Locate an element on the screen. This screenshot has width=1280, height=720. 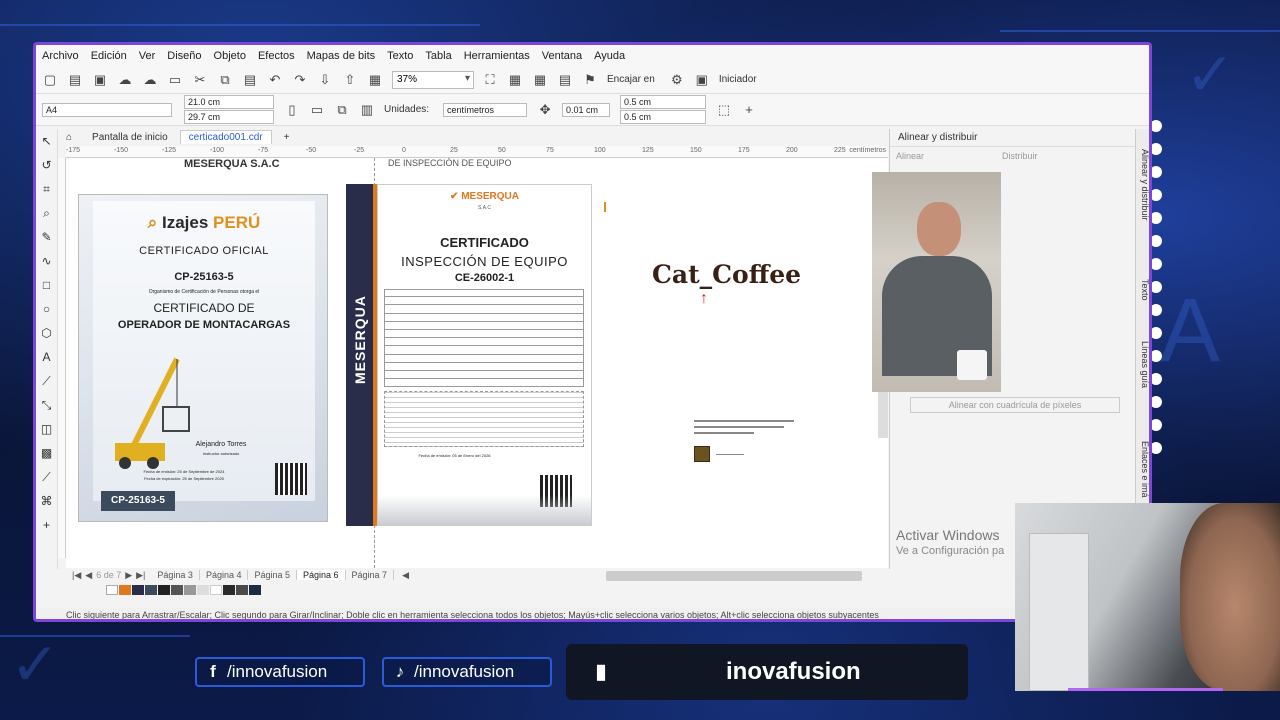
swatch-navy is located at coordinates (138, 590).